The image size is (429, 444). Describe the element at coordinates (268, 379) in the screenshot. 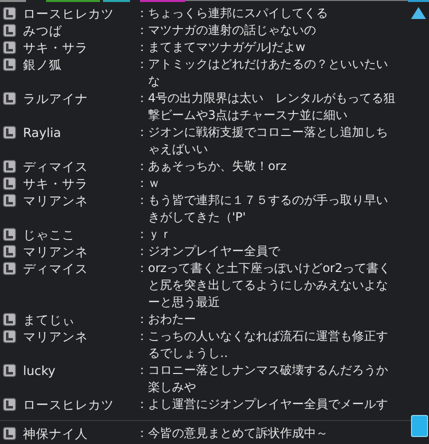

I see `chat-message: コロニー落としナンマス破壊するんだろうか 楽しみや` at that location.